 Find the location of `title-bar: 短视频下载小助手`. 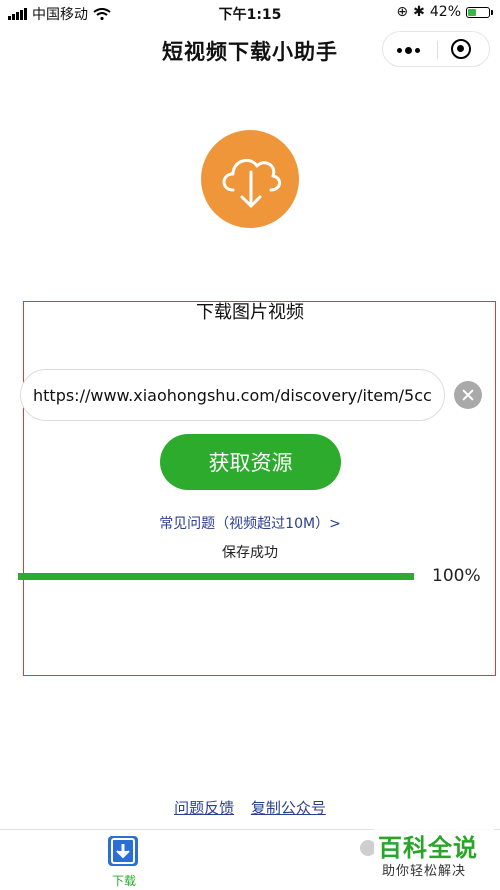

title-bar: 短视频下载小助手 is located at coordinates (250, 48).